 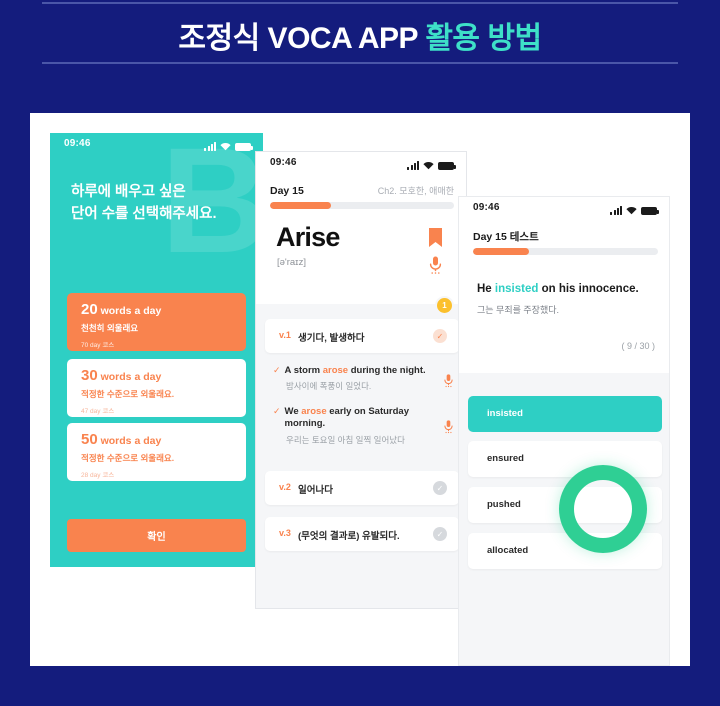 I want to click on option-desc: 천천히 외울래요, so click(x=110, y=328).